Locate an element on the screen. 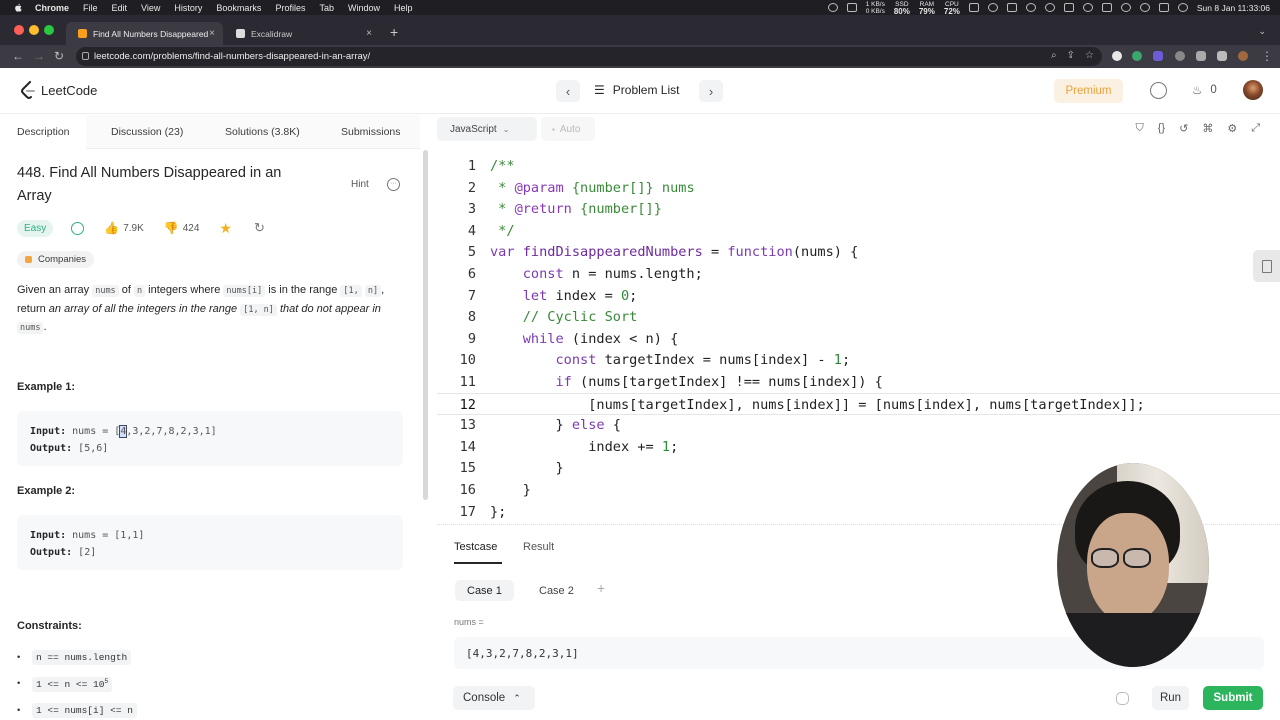 This screenshot has height=720, width=1280. prev-problem-button: ‹ is located at coordinates (568, 91).